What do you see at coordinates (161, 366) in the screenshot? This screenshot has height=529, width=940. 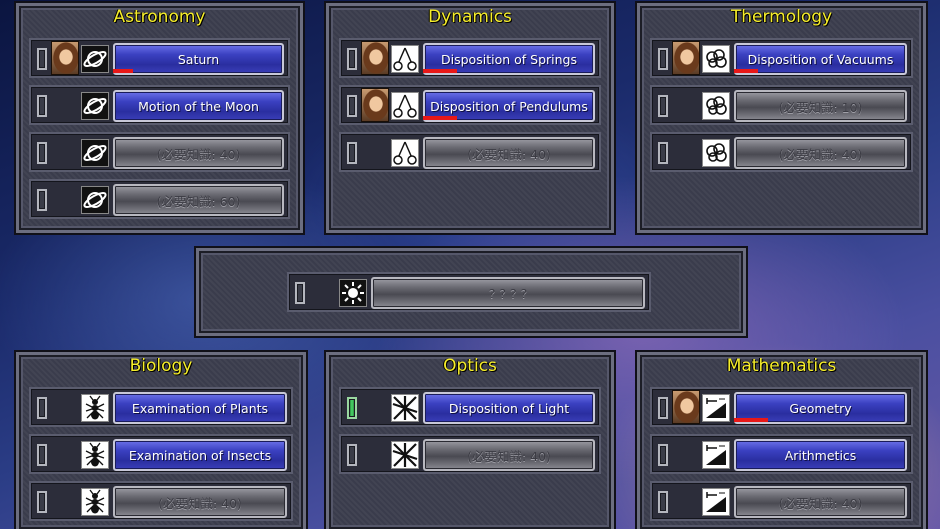 I see `panel-title: Biology` at bounding box center [161, 366].